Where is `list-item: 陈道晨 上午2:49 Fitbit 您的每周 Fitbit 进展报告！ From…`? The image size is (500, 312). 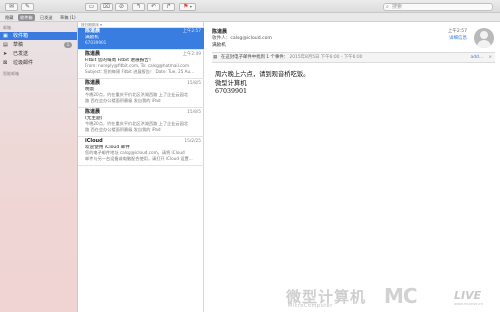 list-item: 陈道晨 上午2:49 Fitbit 您的每周 Fitbit 进展报告！ From… is located at coordinates (141, 65).